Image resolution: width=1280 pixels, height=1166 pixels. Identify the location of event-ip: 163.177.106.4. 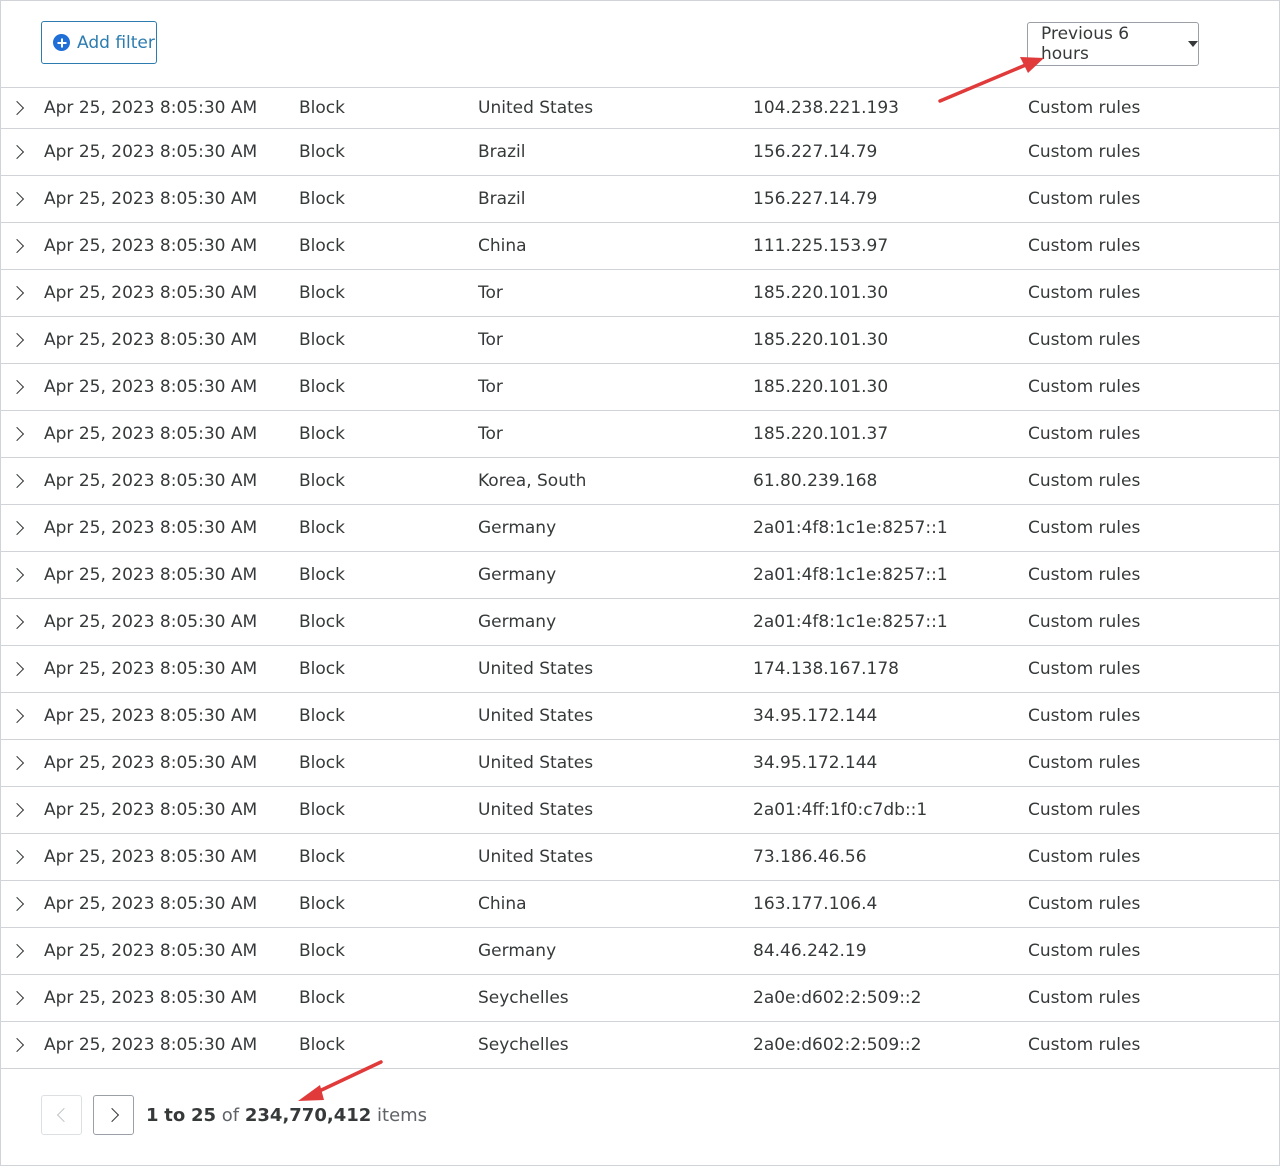
(815, 904).